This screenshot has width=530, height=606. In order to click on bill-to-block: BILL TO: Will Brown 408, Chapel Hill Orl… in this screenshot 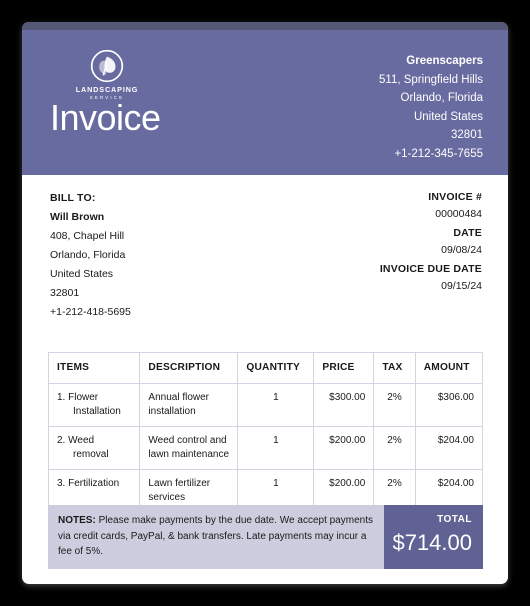, I will do `click(90, 255)`.